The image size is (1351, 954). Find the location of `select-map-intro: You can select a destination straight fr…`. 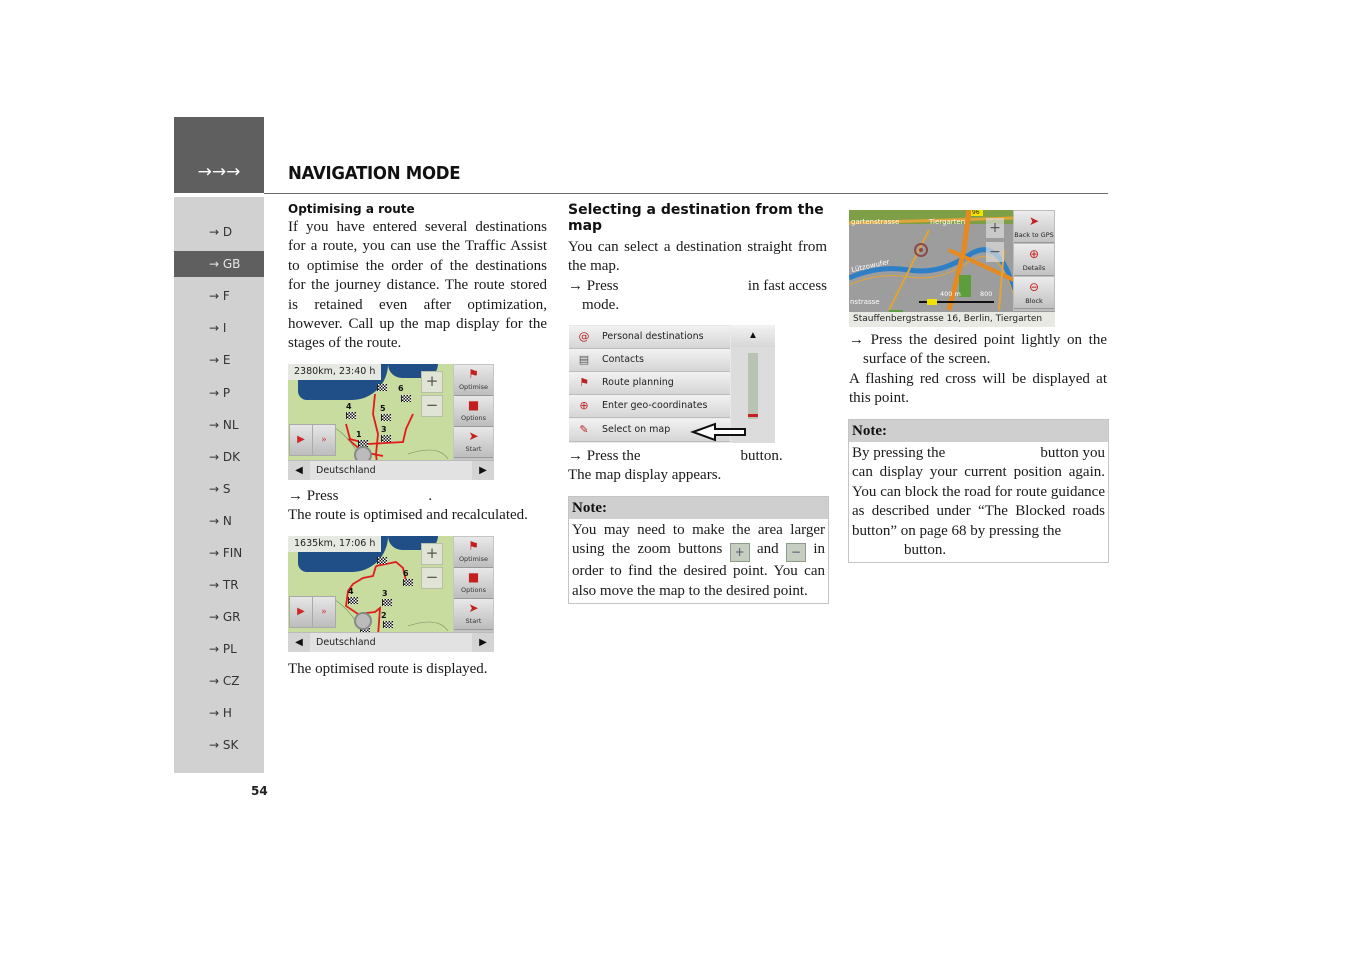

select-map-intro: You can select a destination straight fr… is located at coordinates (697, 277).